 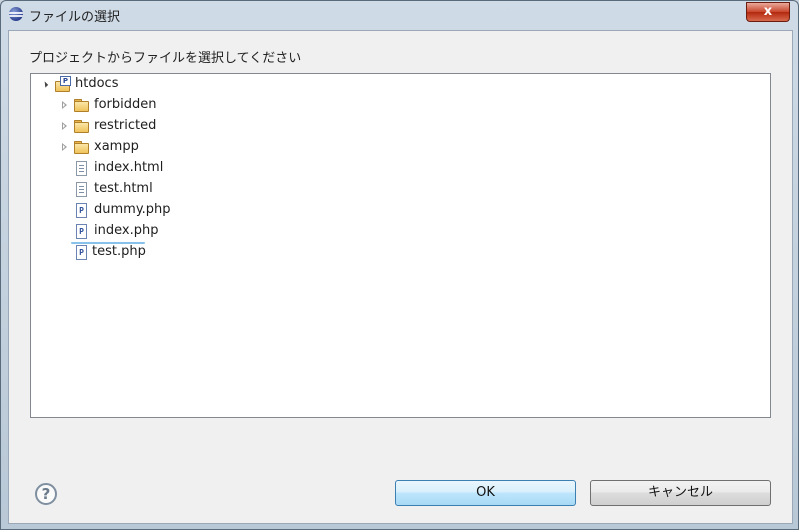 I want to click on tree-item-label: htdocs, so click(x=97, y=83).